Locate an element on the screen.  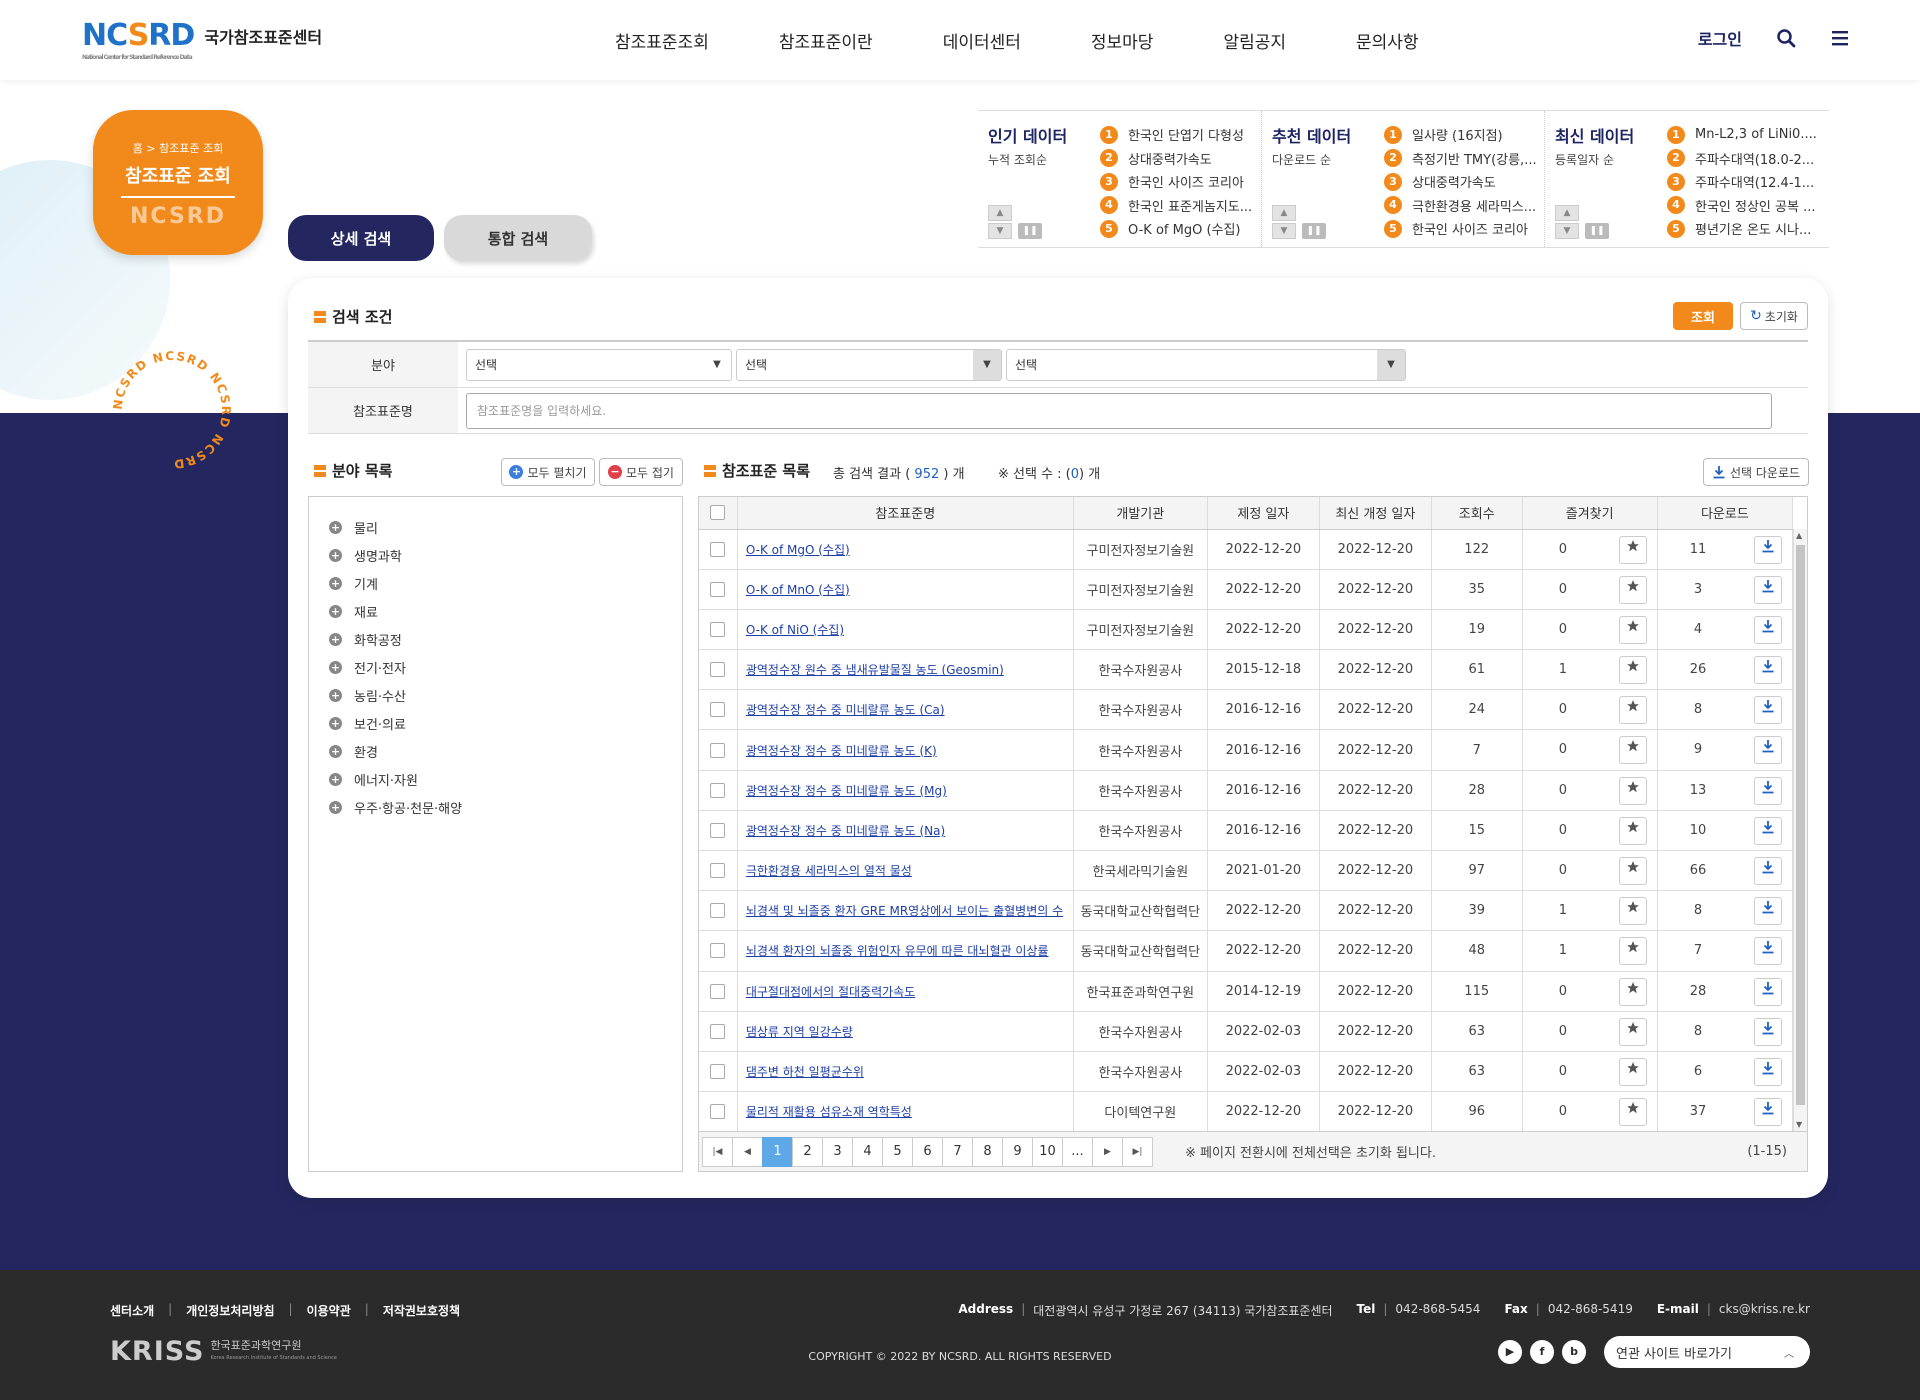
tree-item-health: + 보건·의료 is located at coordinates (495, 723).